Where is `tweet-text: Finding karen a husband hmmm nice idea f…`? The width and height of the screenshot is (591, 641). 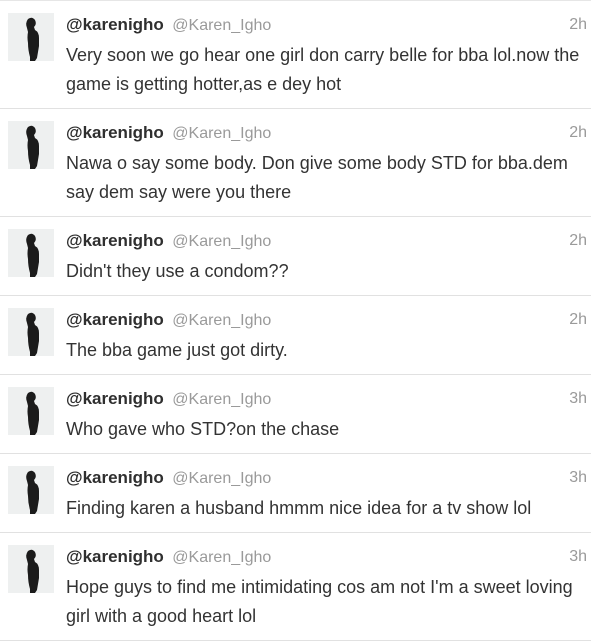
tweet-text: Finding karen a husband hmmm nice idea f… is located at coordinates (299, 508).